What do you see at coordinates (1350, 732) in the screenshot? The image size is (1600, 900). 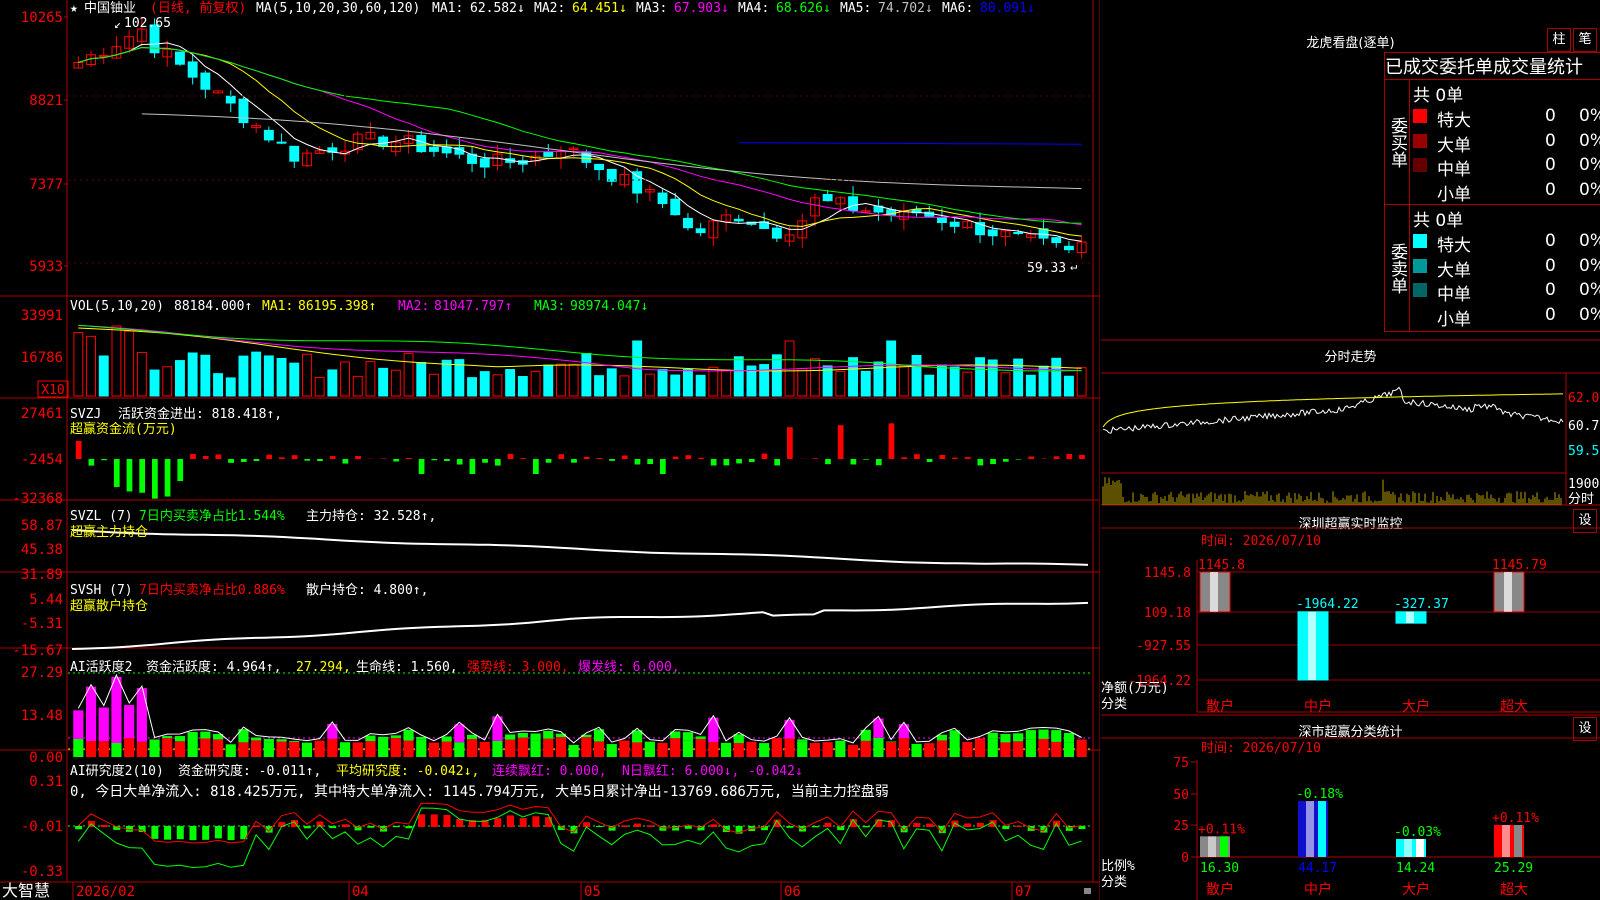 I see `classify-title: 深市超赢分类统计` at bounding box center [1350, 732].